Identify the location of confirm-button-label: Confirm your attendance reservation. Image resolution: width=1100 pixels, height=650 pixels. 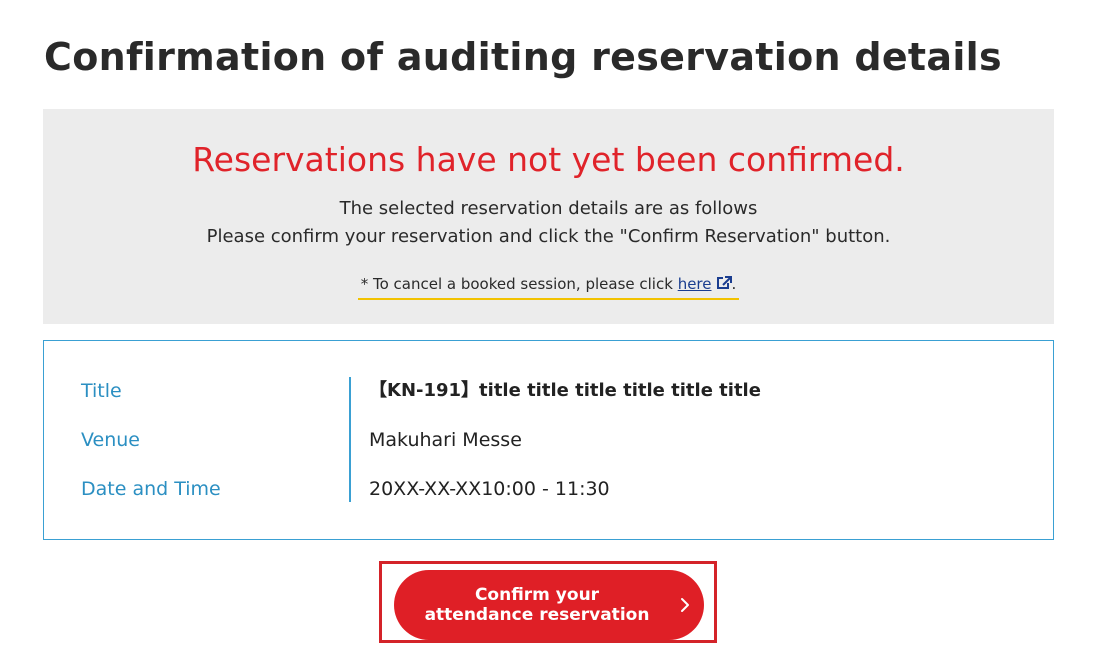
(537, 605).